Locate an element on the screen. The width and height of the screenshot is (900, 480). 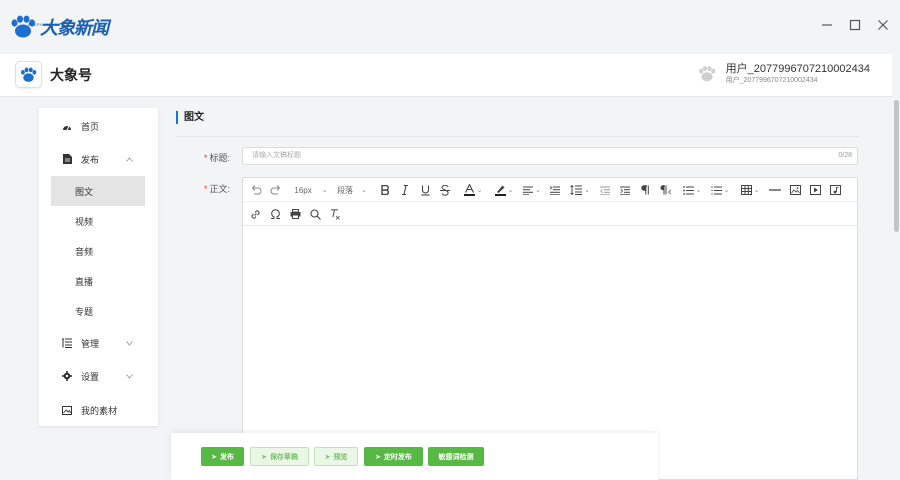
bold-icon is located at coordinates (384, 190).